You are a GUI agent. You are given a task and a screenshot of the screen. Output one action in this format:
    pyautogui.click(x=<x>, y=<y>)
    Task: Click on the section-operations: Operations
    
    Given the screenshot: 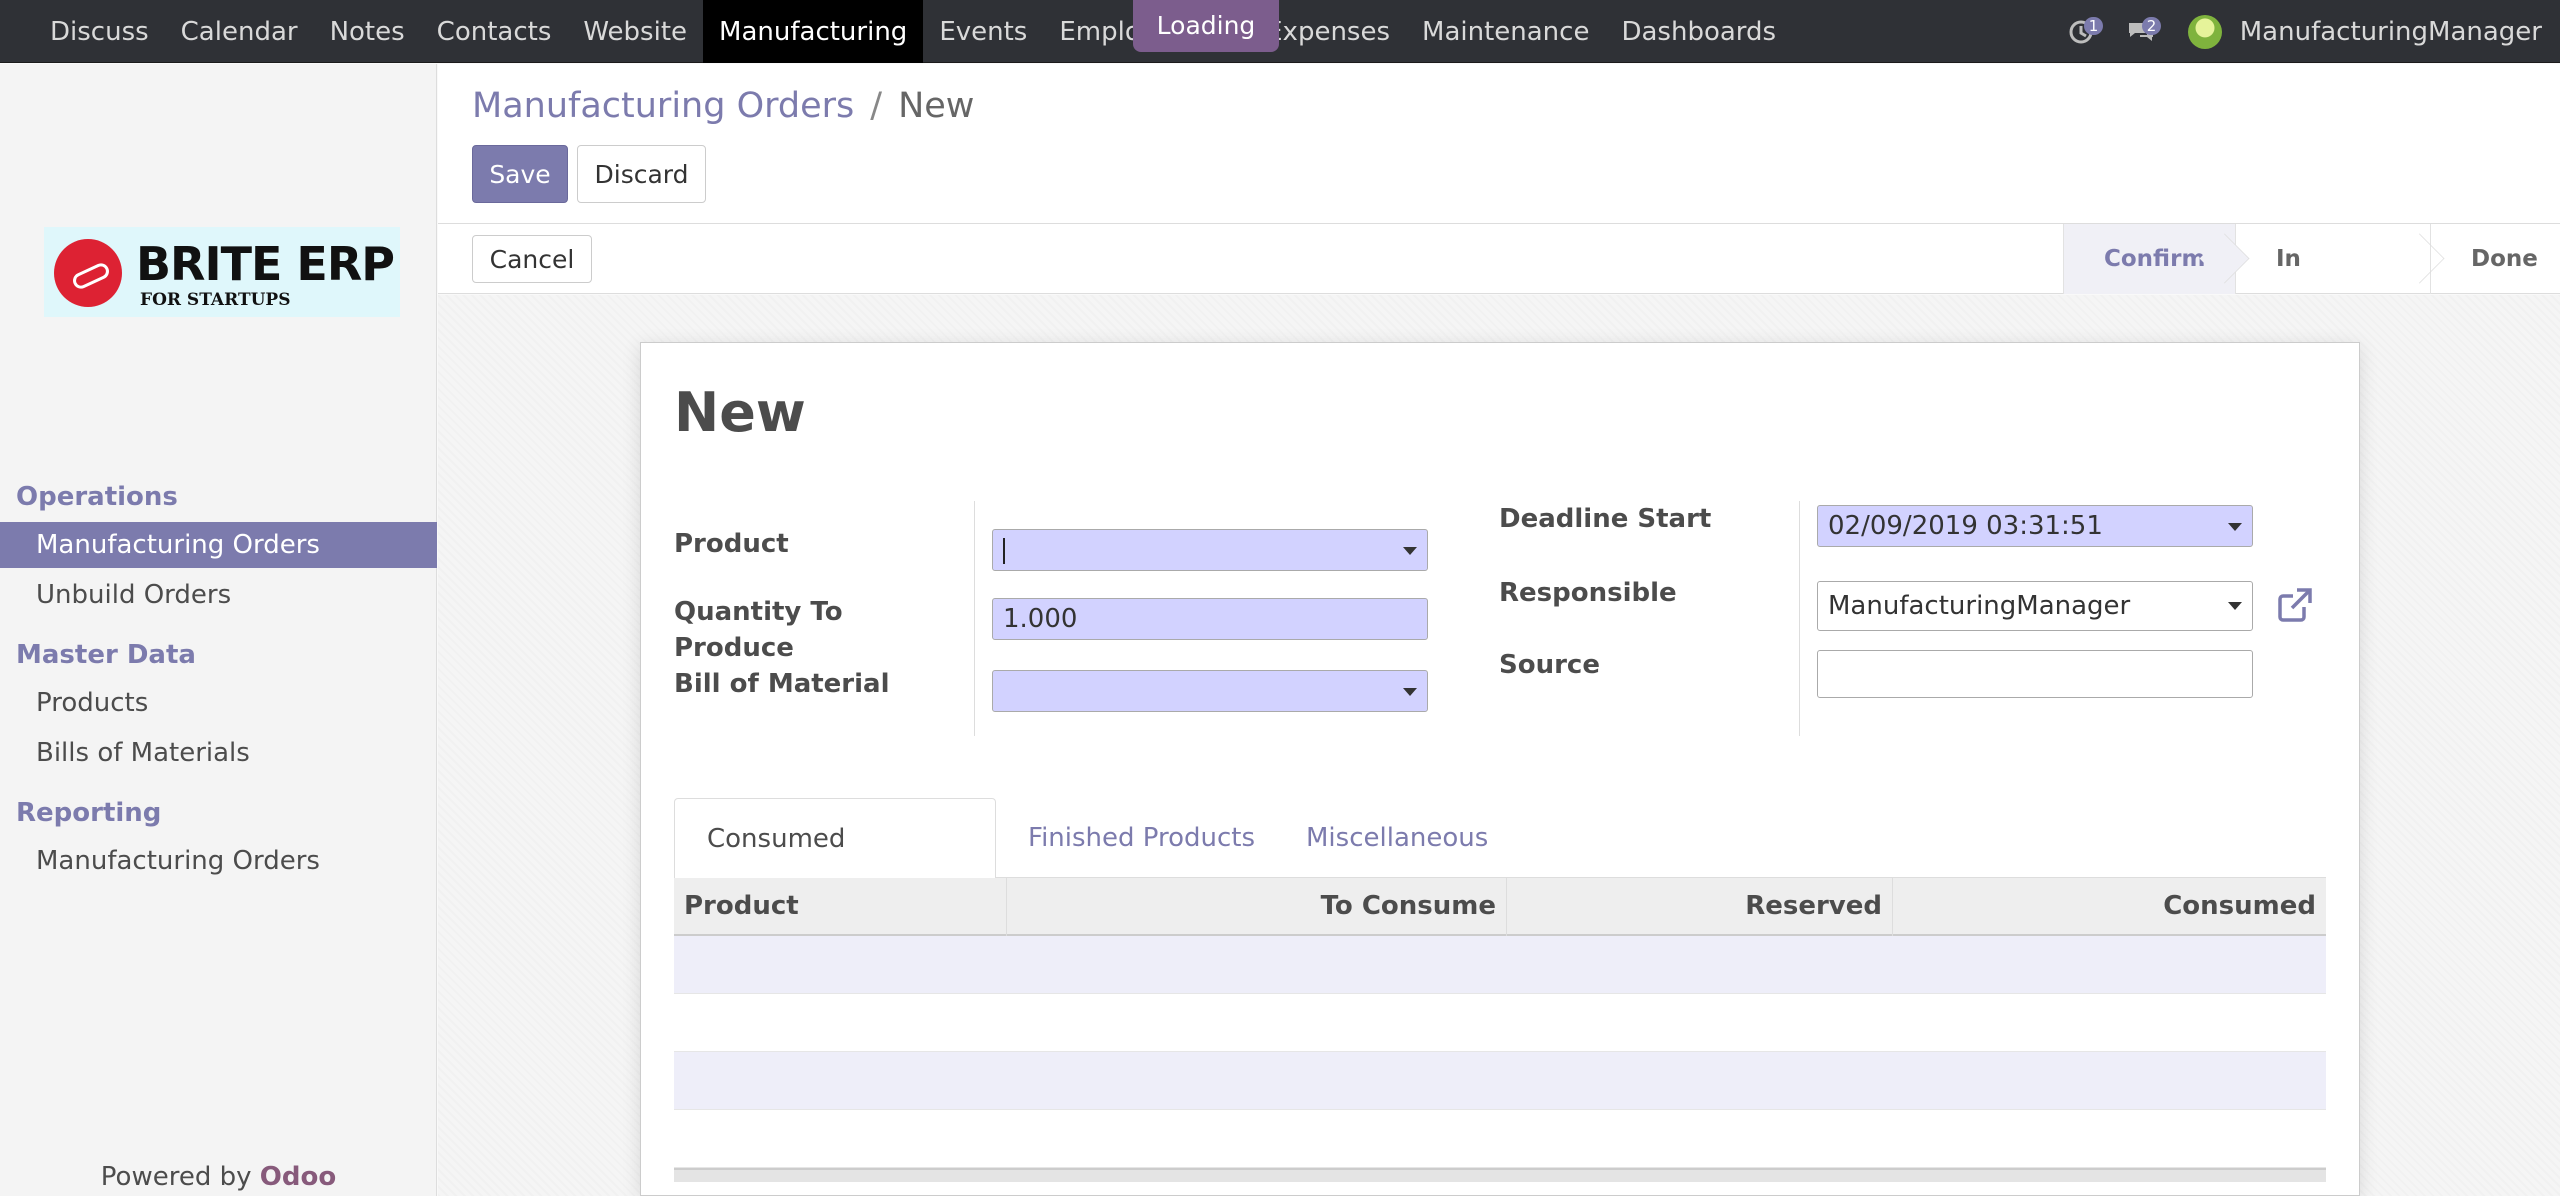 What is the action you would take?
    pyautogui.click(x=97, y=497)
    